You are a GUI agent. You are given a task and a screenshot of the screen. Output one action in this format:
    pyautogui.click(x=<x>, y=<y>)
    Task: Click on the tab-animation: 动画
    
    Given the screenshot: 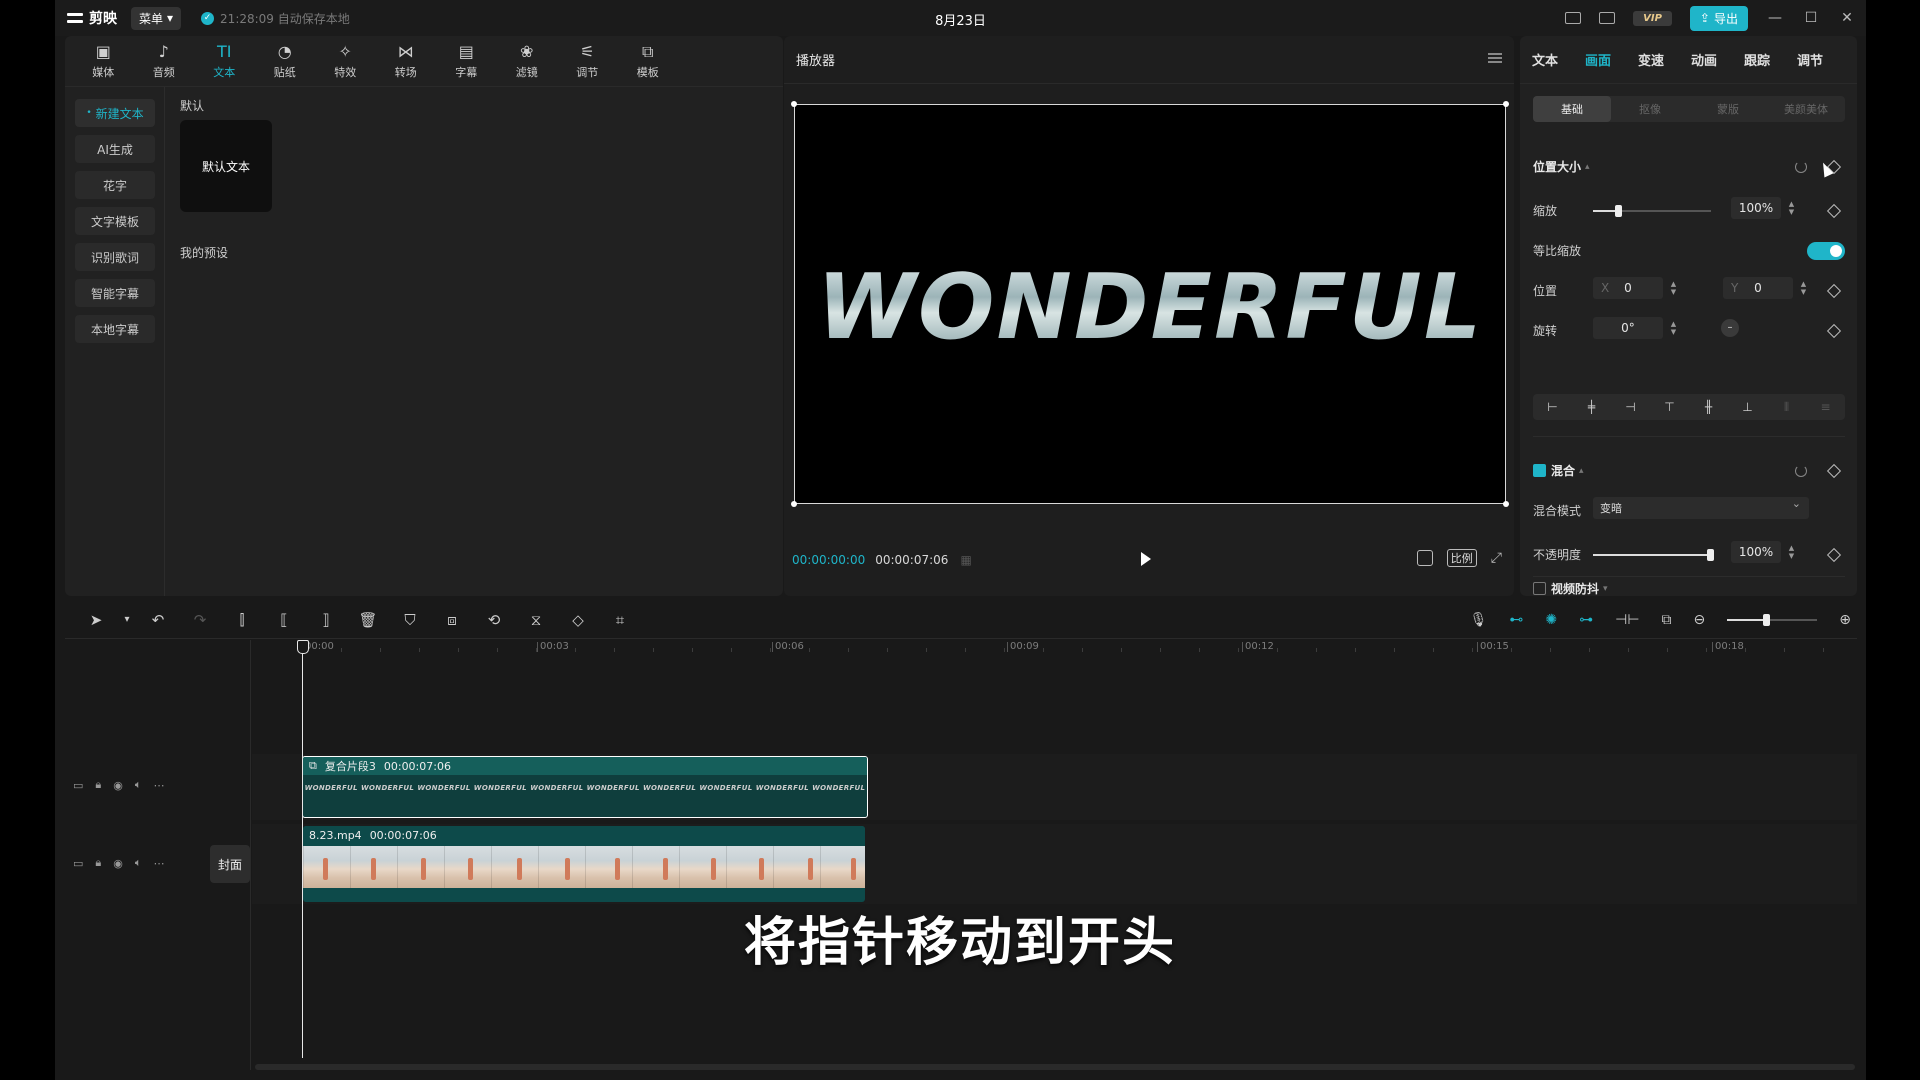 What is the action you would take?
    pyautogui.click(x=1717, y=59)
    